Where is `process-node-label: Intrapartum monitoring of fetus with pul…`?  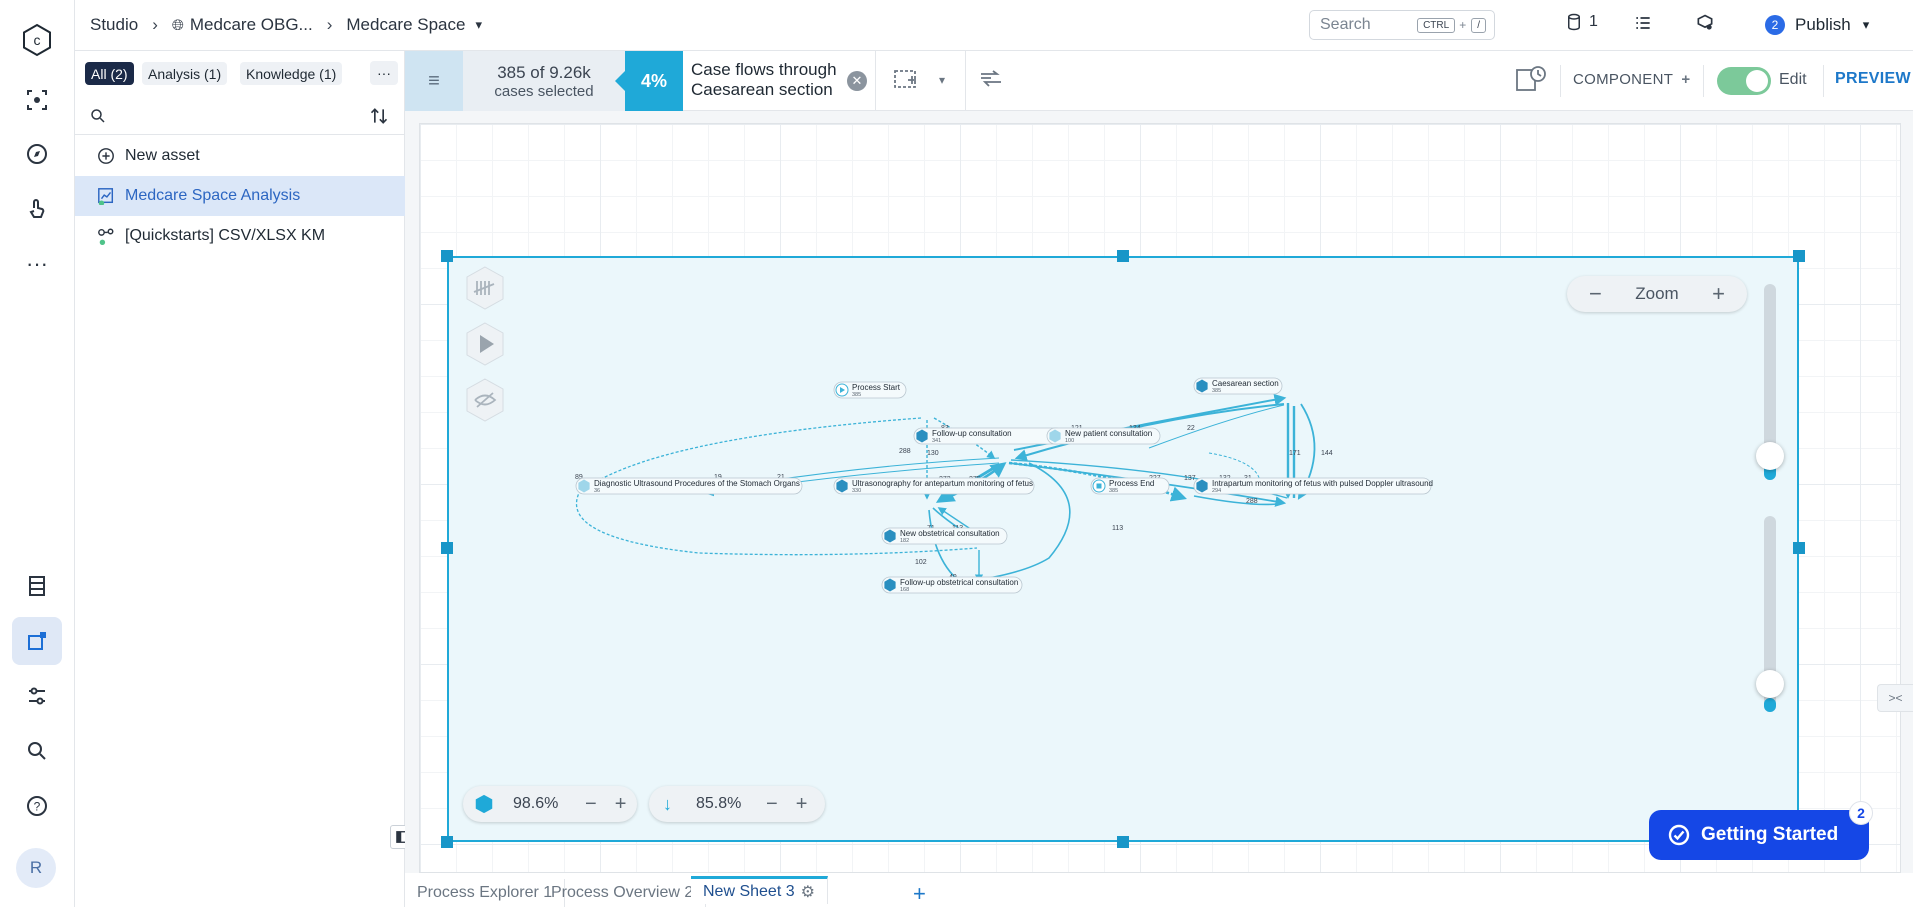
process-node-label: Intrapartum monitoring of fetus with pul… is located at coordinates (1322, 483).